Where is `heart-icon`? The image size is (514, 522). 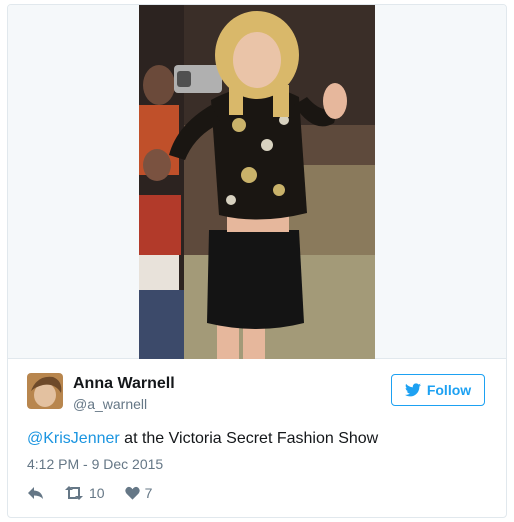
heart-icon is located at coordinates (132, 493).